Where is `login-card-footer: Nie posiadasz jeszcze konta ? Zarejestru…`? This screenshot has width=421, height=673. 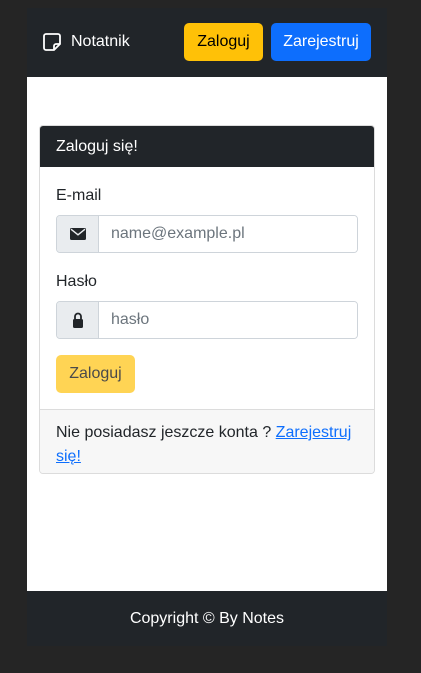
login-card-footer: Nie posiadasz jeszcze konta ? Zarejestru… is located at coordinates (207, 441).